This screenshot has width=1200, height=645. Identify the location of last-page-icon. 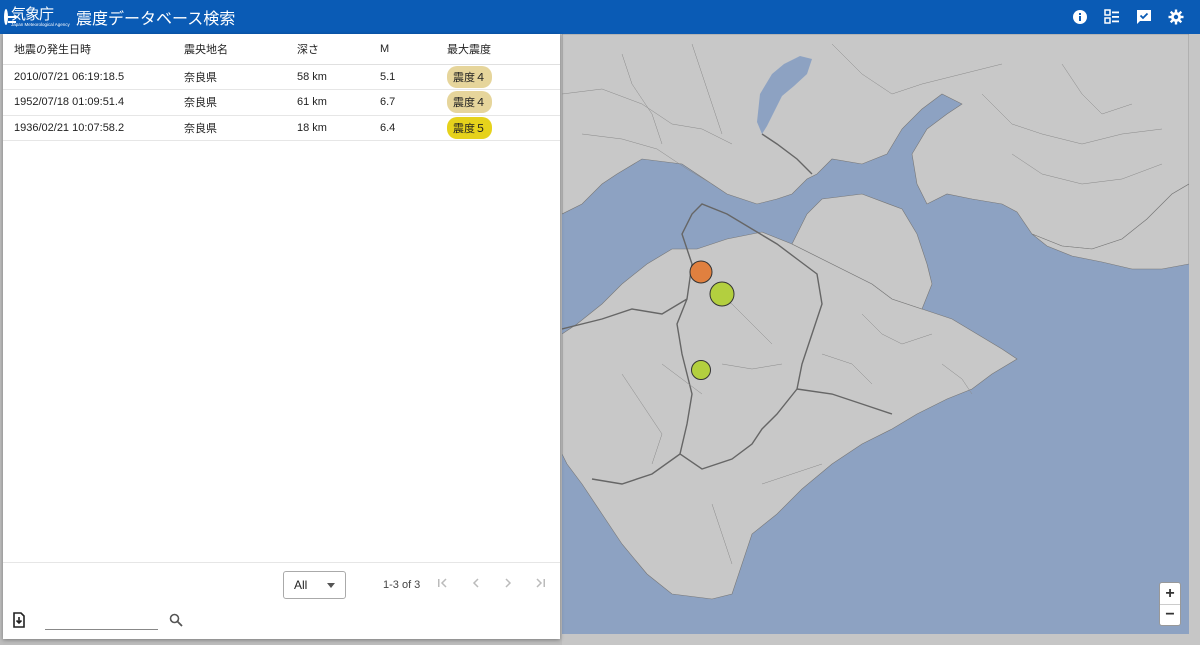
(540, 583).